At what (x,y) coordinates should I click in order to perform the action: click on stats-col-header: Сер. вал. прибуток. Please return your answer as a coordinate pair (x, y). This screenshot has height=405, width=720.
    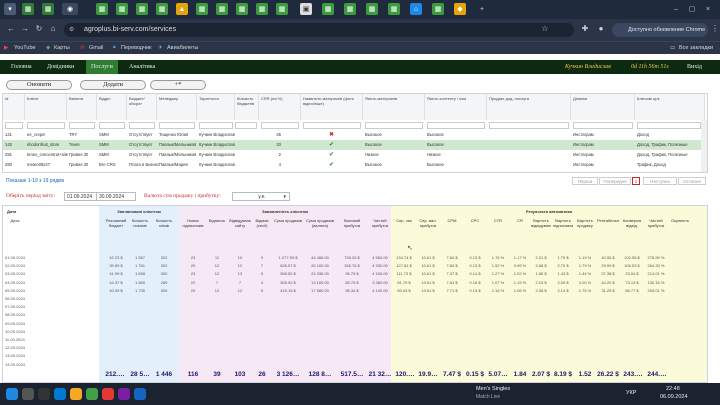
    Looking at the image, I should click on (428, 233).